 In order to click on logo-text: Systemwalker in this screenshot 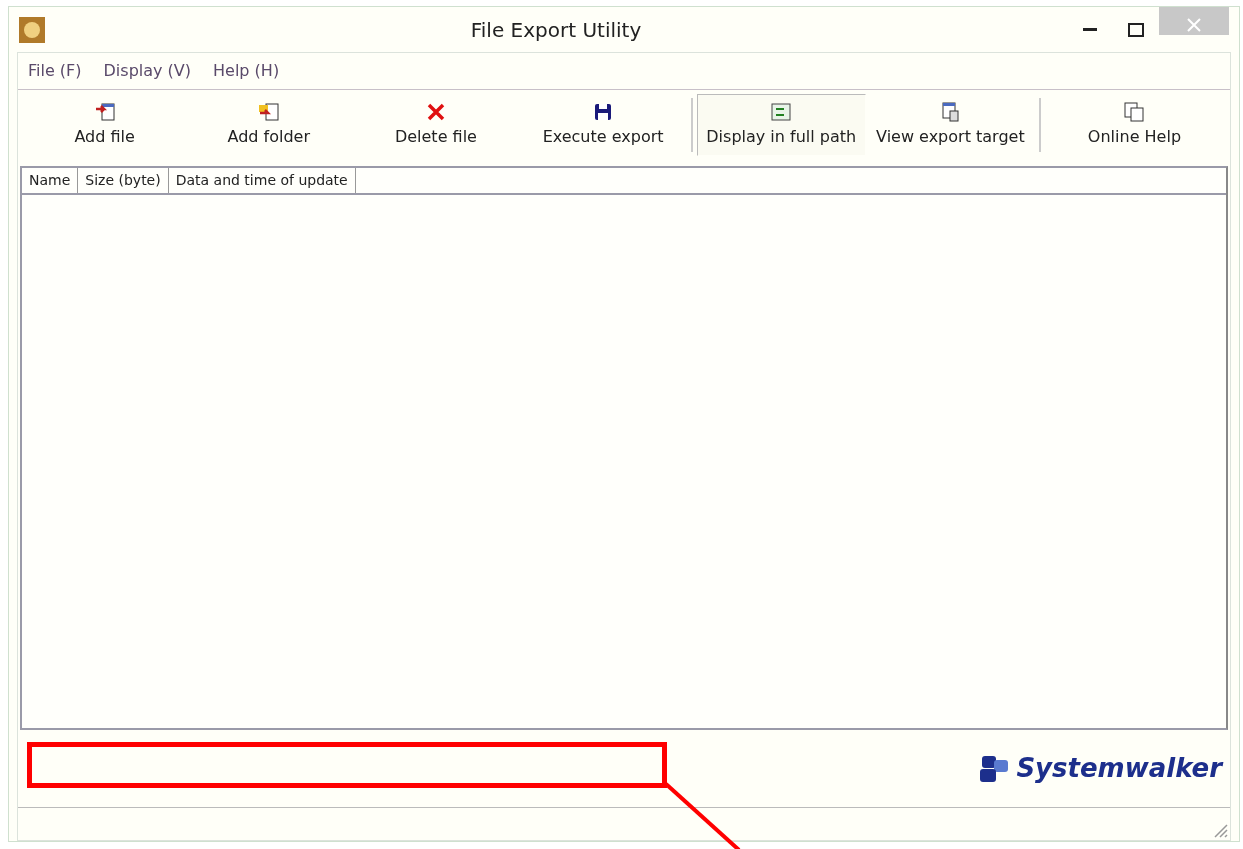, I will do `click(1119, 768)`.